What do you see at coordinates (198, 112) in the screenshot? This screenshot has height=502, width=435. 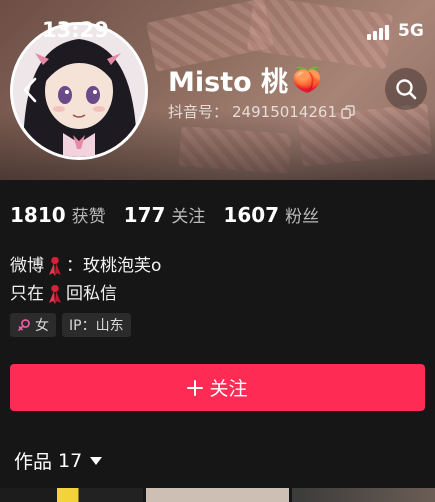 I see `douyin-id-label: 抖音号：` at bounding box center [198, 112].